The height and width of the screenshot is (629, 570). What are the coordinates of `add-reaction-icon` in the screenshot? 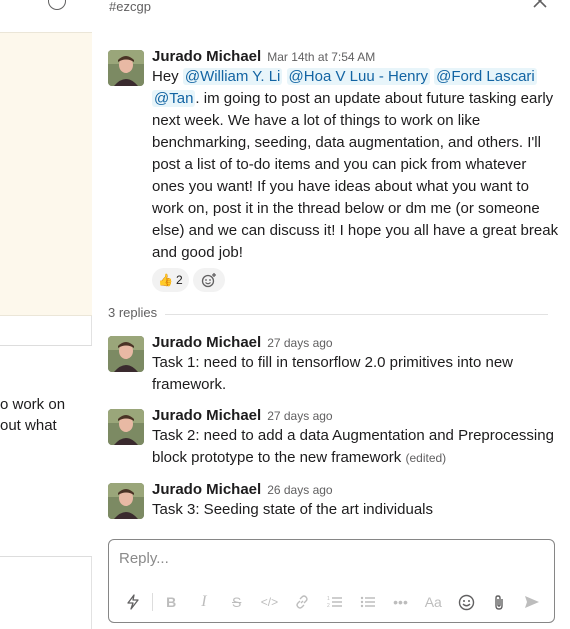 It's located at (208, 280).